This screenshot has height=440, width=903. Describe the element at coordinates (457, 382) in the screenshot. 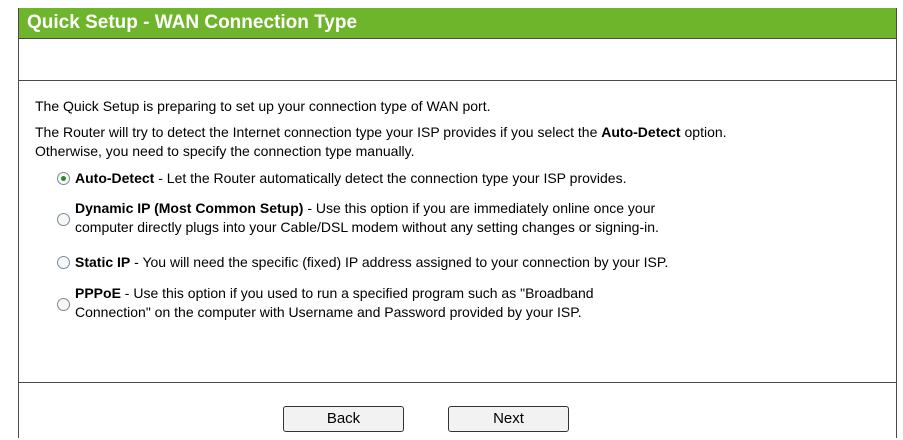

I see `divider-bottom` at that location.